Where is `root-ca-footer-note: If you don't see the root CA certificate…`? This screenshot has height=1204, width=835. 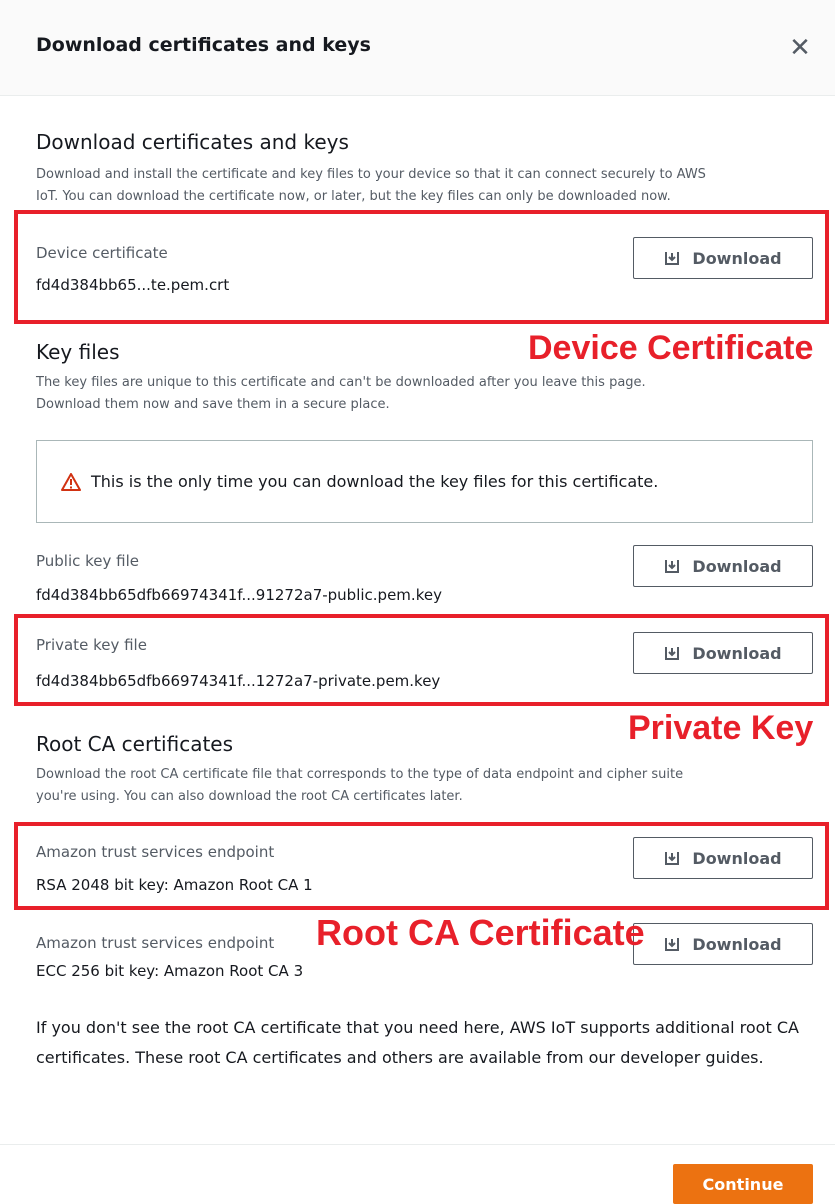
root-ca-footer-note: If you don't see the root CA certificate… is located at coordinates (417, 1042).